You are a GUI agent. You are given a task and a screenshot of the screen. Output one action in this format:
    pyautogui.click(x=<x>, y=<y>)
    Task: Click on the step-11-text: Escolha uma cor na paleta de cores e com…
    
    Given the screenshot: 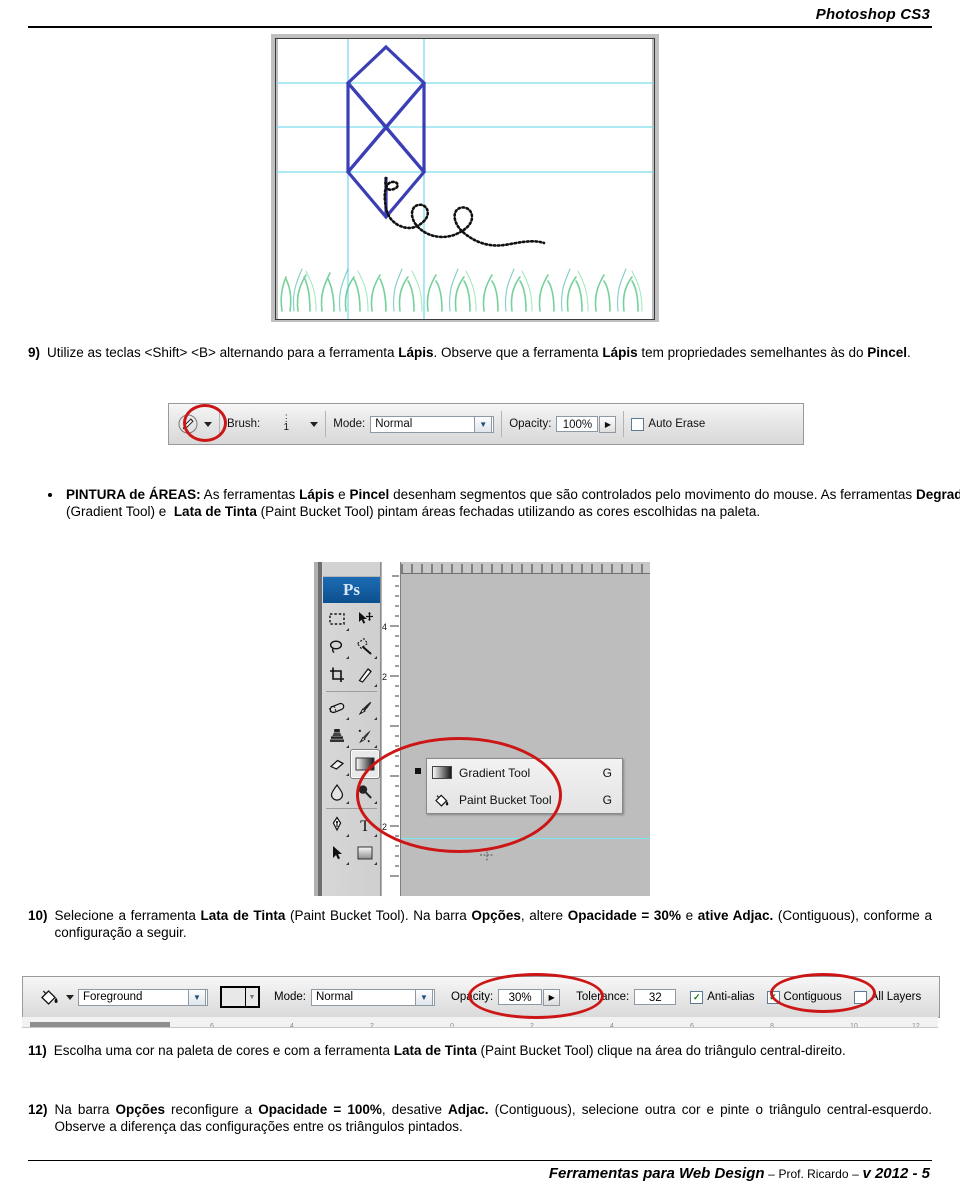 What is the action you would take?
    pyautogui.click(x=449, y=1050)
    